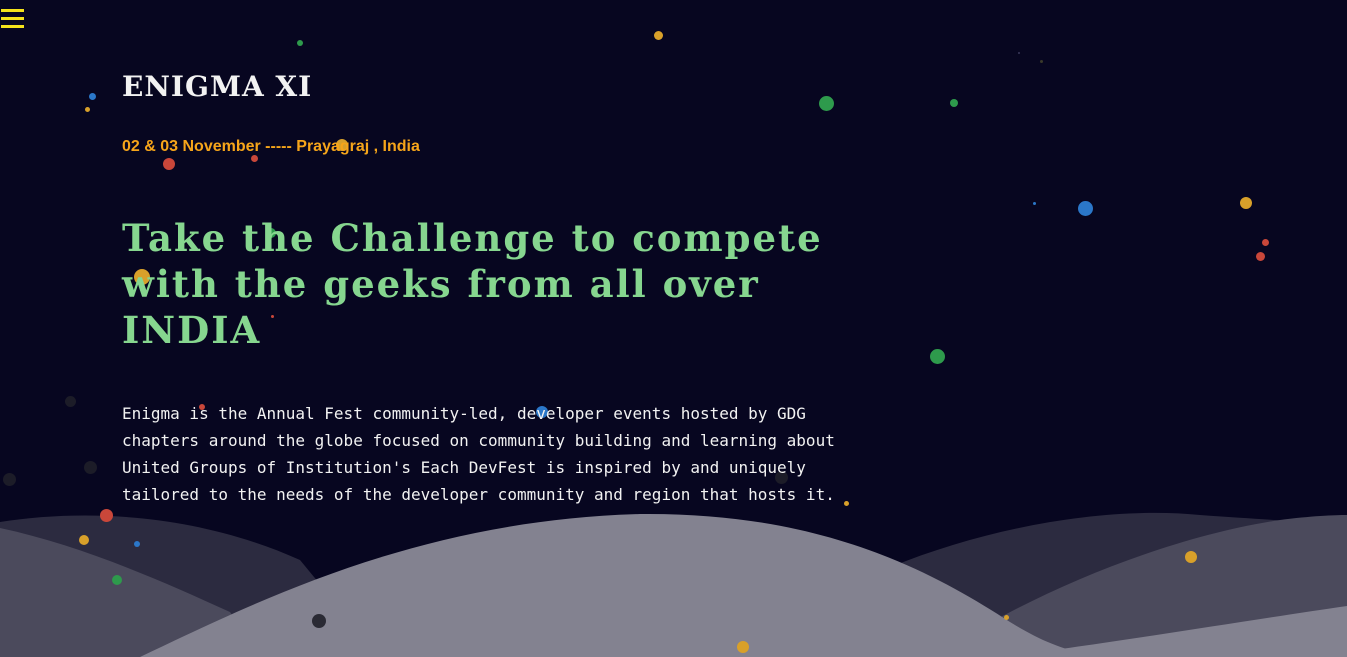  What do you see at coordinates (1153, 586) in the screenshot?
I see `hill-mid-right` at bounding box center [1153, 586].